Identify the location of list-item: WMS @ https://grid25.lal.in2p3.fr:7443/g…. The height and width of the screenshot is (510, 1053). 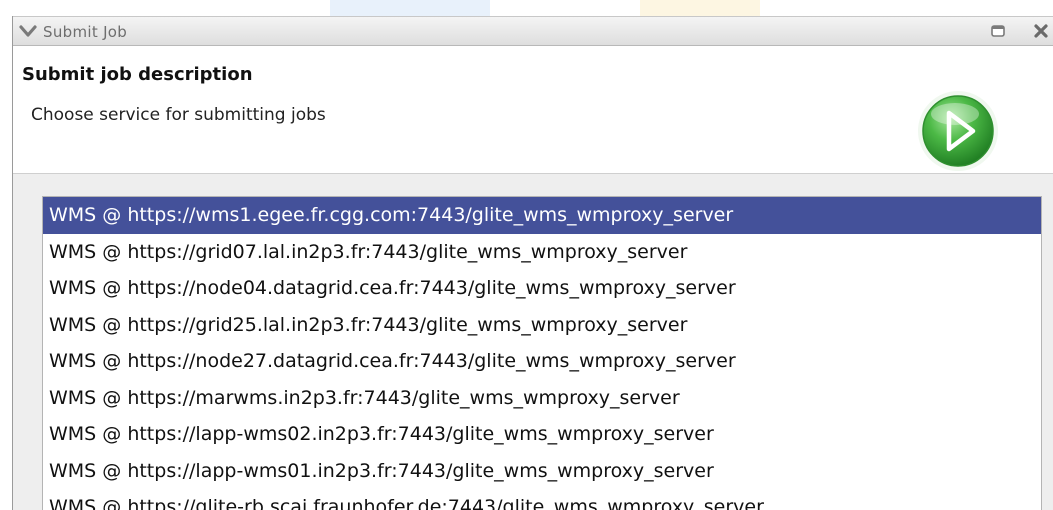
(542, 325).